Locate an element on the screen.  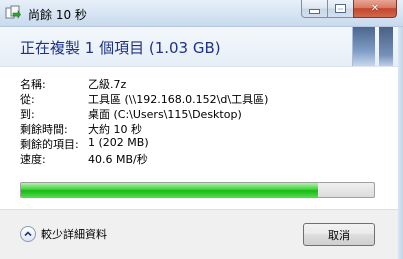
maximize-icon is located at coordinates (340, 8).